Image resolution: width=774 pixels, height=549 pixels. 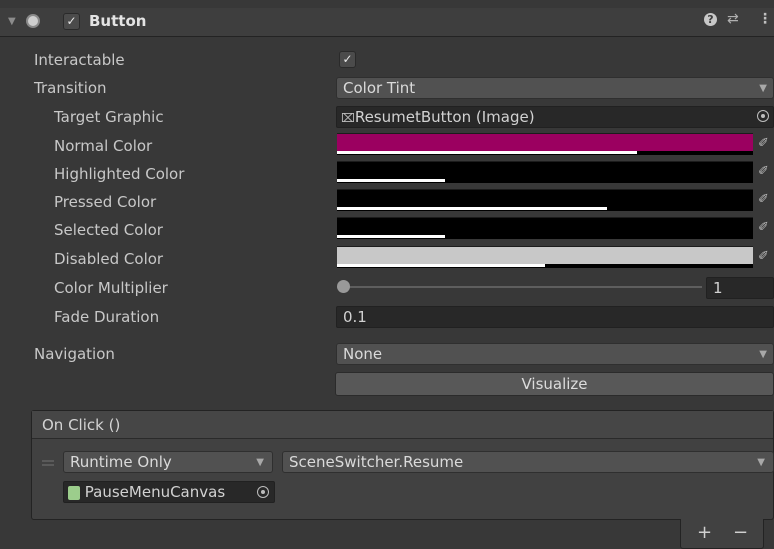 I want to click on script-object-icon, so click(x=74, y=492).